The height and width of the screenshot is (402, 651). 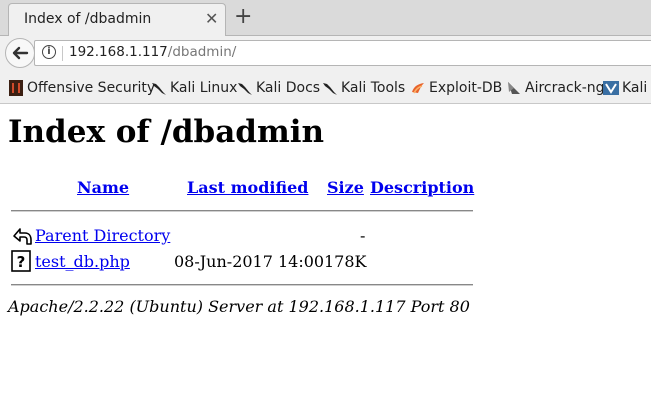 I want to click on bookmark-offensive-security: Offensive Security, so click(x=81, y=88).